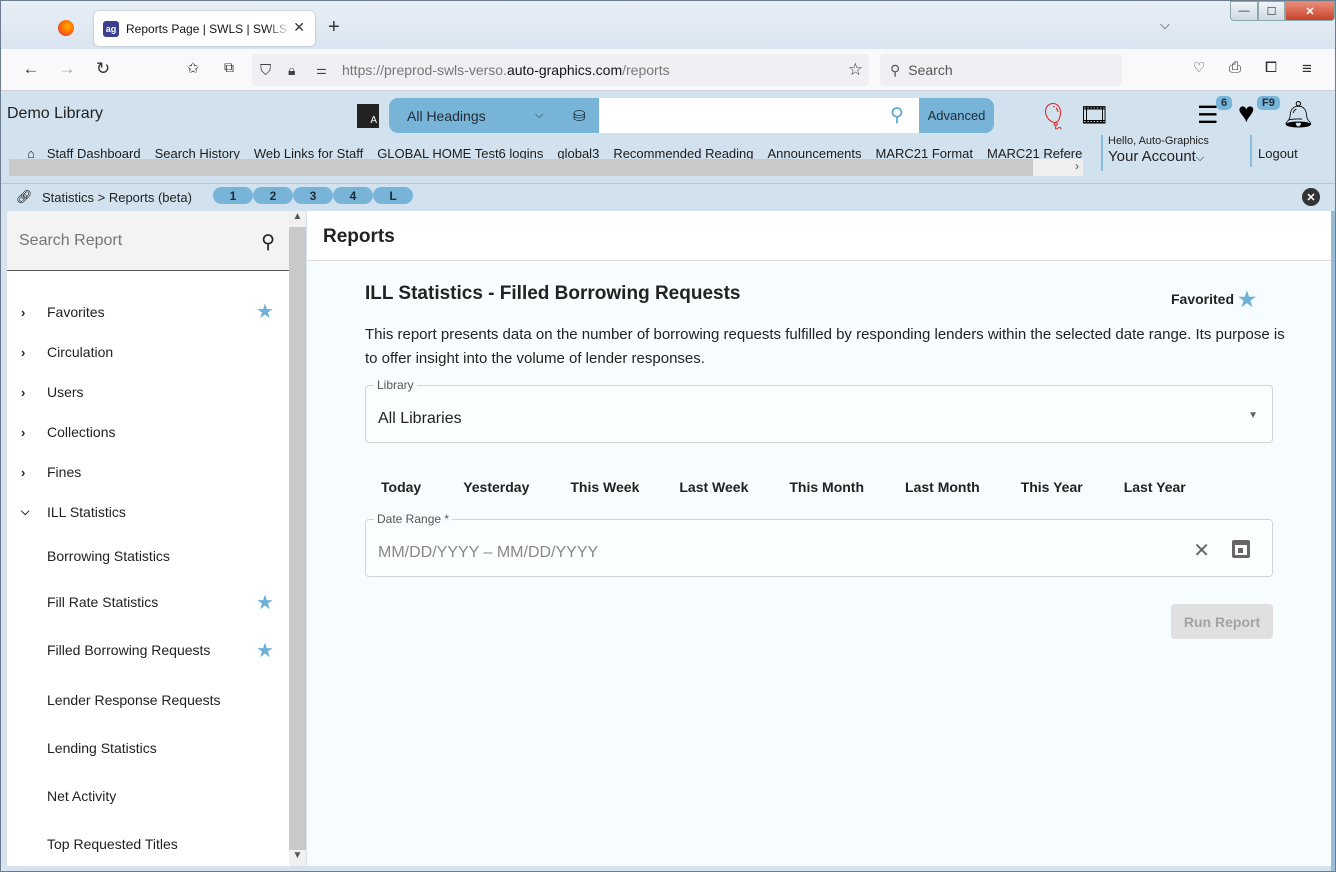 This screenshot has width=1336, height=872. What do you see at coordinates (148, 700) in the screenshot?
I see `report-lender-response-requests: Lender Response Requests` at bounding box center [148, 700].